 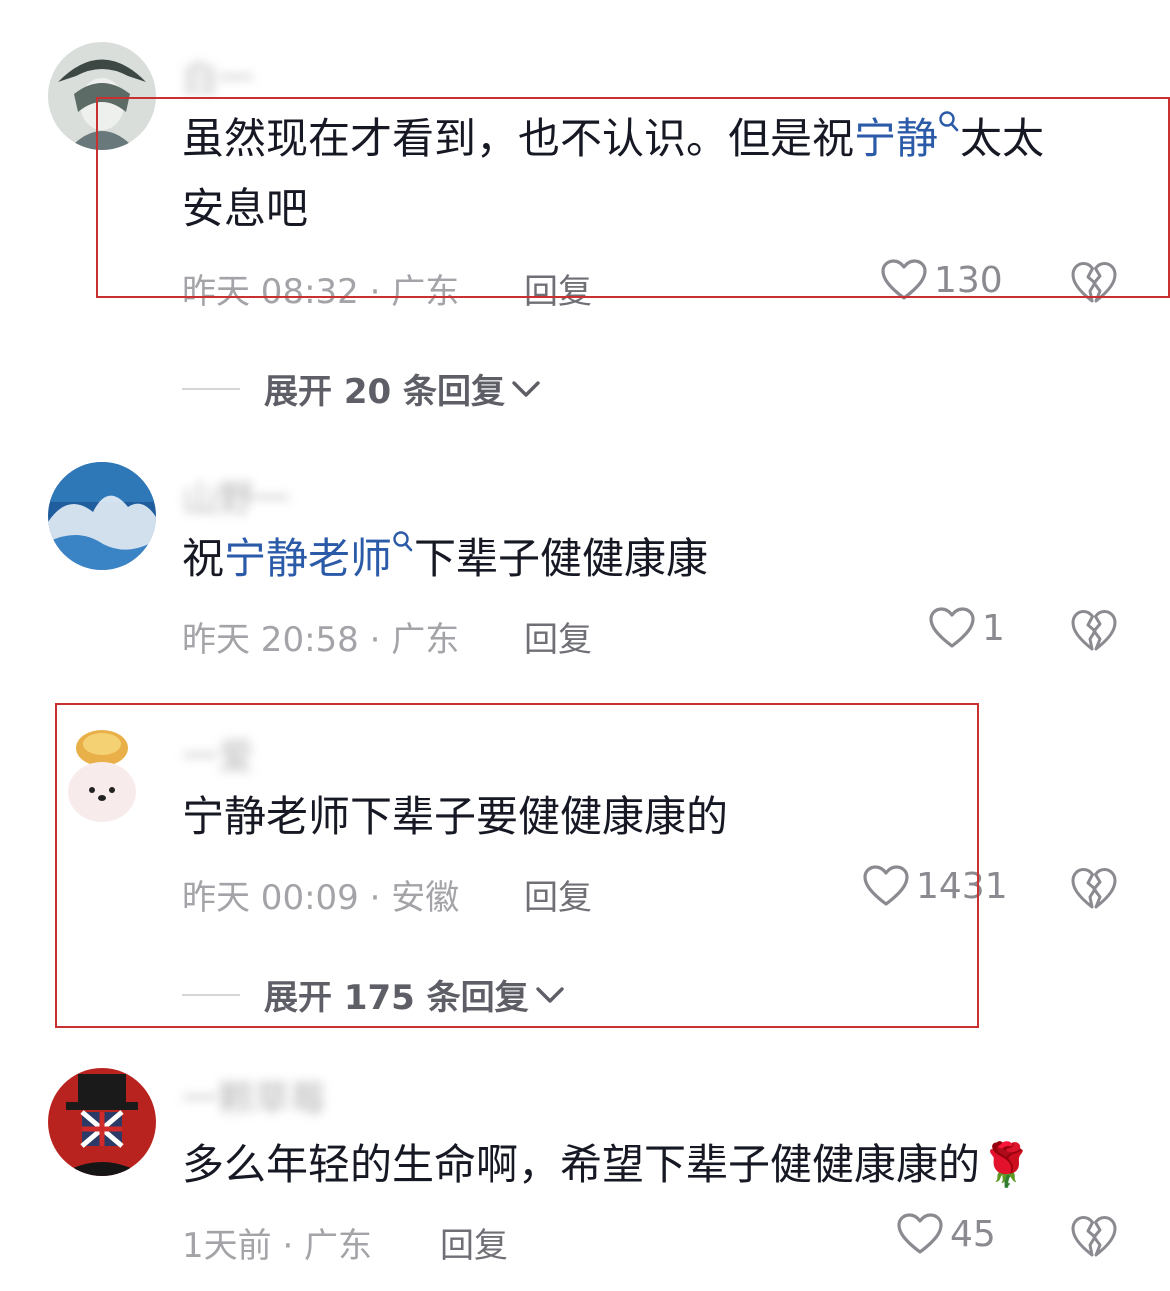 What do you see at coordinates (946, 1234) in the screenshot?
I see `like-button: 45` at bounding box center [946, 1234].